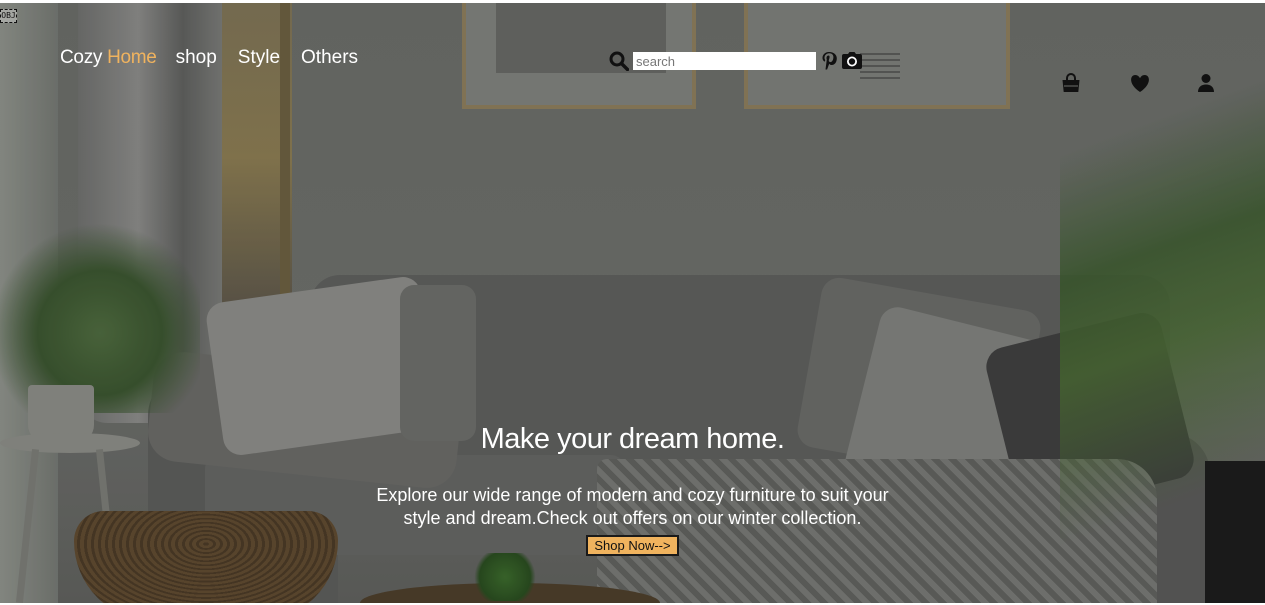 The width and height of the screenshot is (1265, 605). I want to click on search-bar, so click(736, 61).